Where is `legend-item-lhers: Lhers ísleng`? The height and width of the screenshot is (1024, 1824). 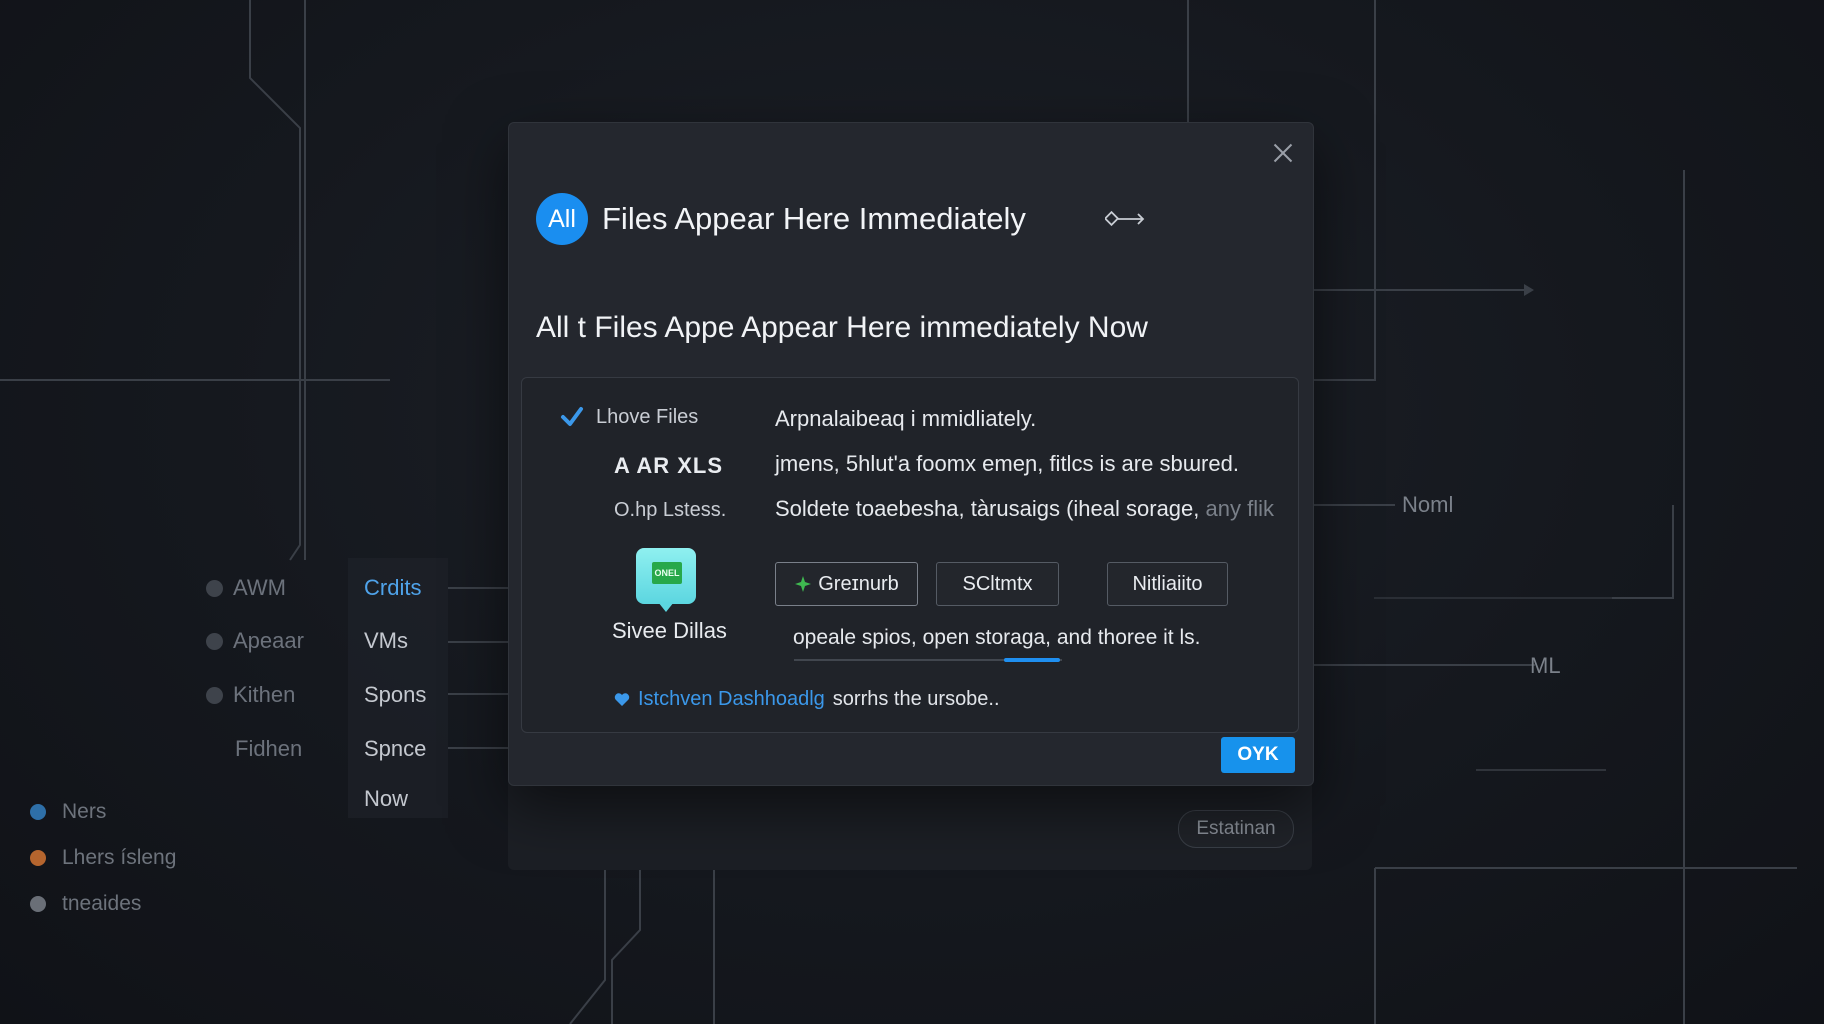
legend-item-lhers: Lhers ísleng is located at coordinates (103, 858).